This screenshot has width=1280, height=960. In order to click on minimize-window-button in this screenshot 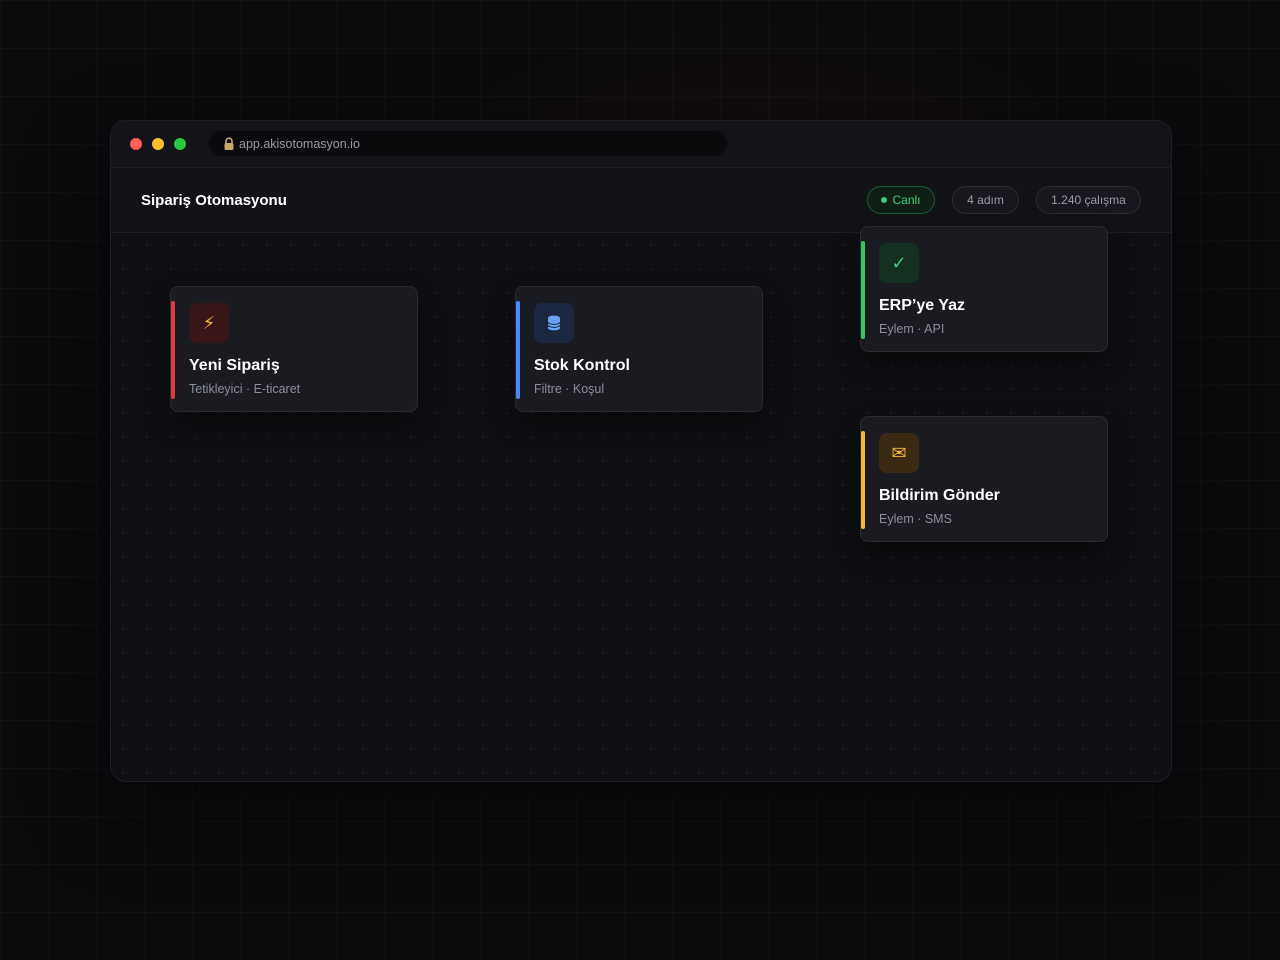, I will do `click(158, 144)`.